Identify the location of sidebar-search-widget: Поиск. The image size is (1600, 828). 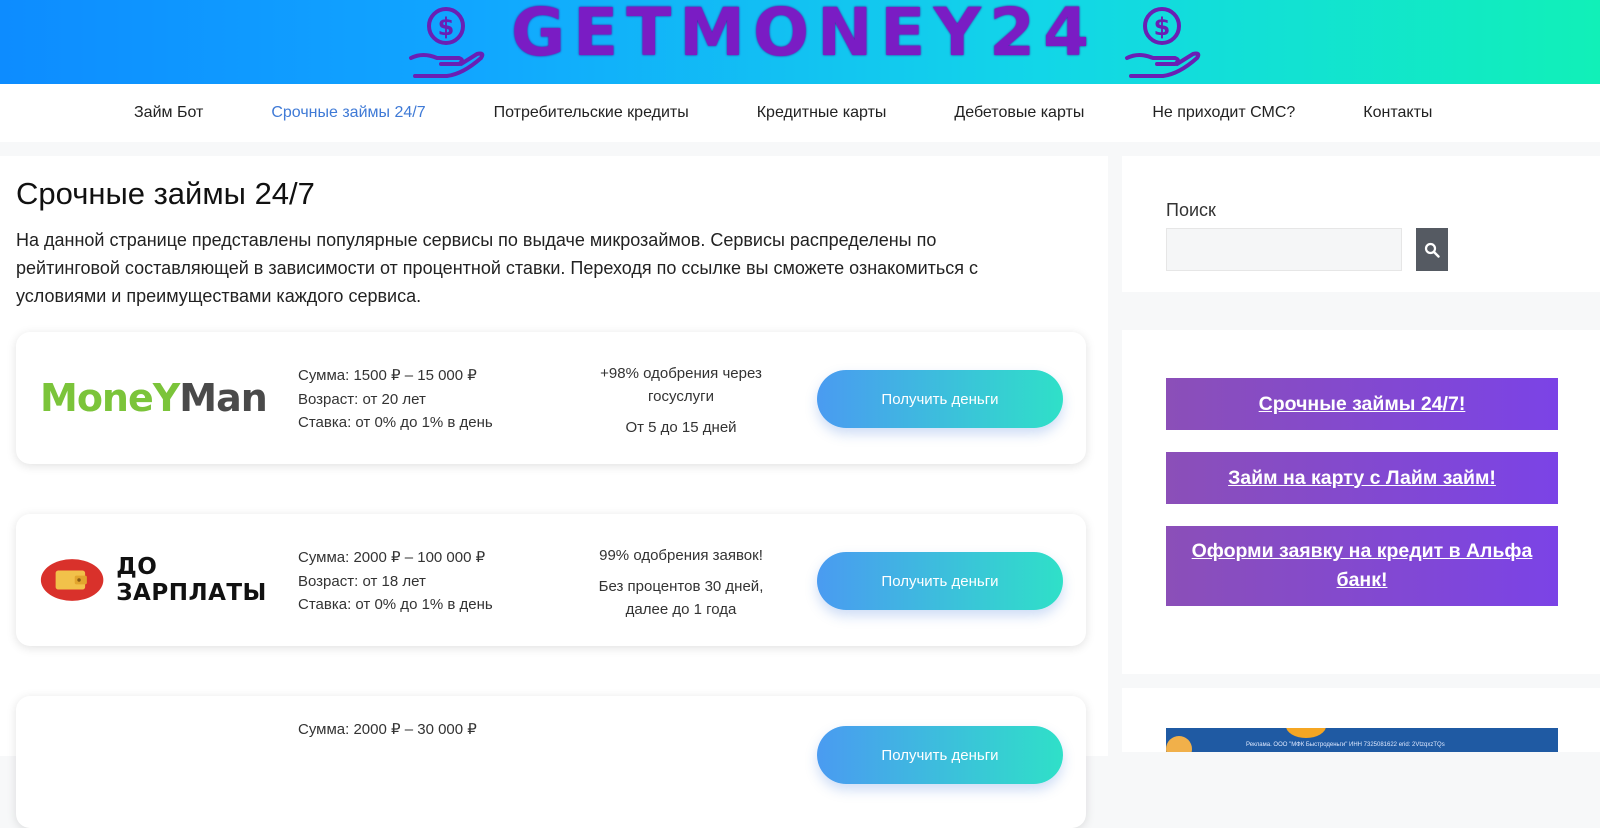
(1361, 224).